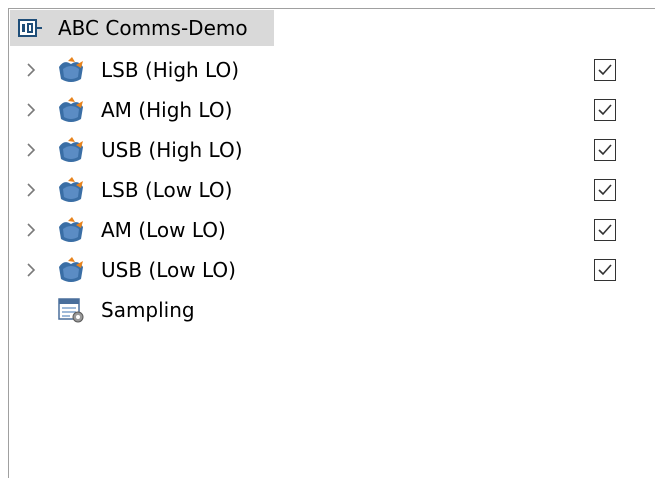  I want to click on tree-item-sampling: Sampling, so click(320, 310).